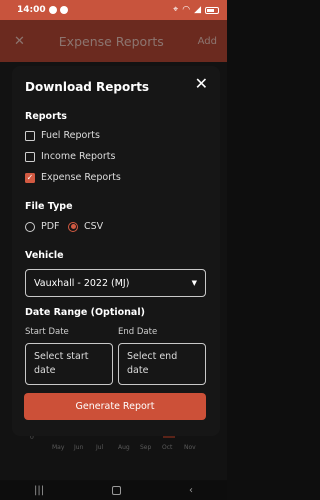 The image size is (320, 500). What do you see at coordinates (113, 10) in the screenshot?
I see `status-bar: 14:00 ⌖ ◠ ◢` at bounding box center [113, 10].